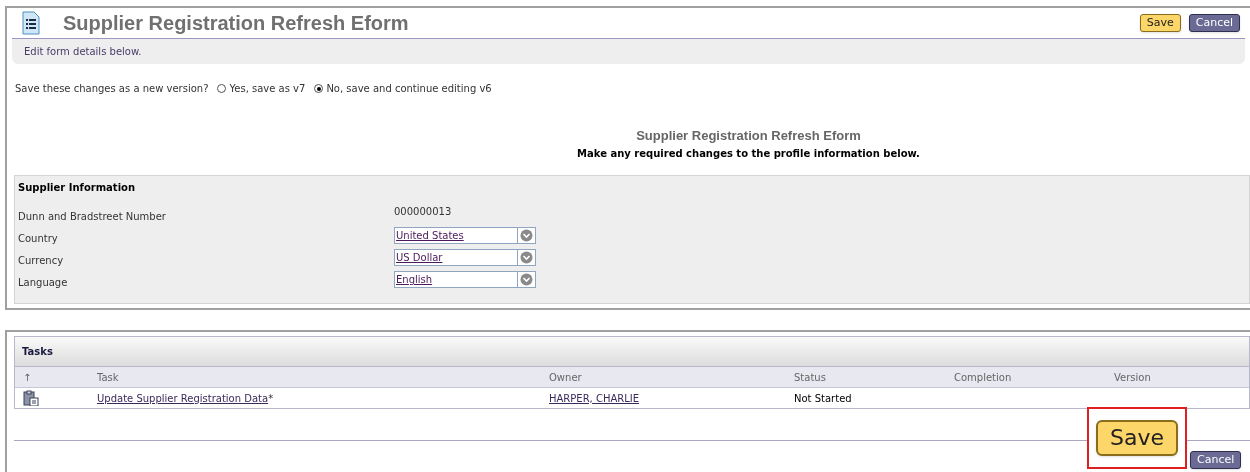  What do you see at coordinates (748, 153) in the screenshot?
I see `form-subtitle: Make any required changes to the profile information below.` at bounding box center [748, 153].